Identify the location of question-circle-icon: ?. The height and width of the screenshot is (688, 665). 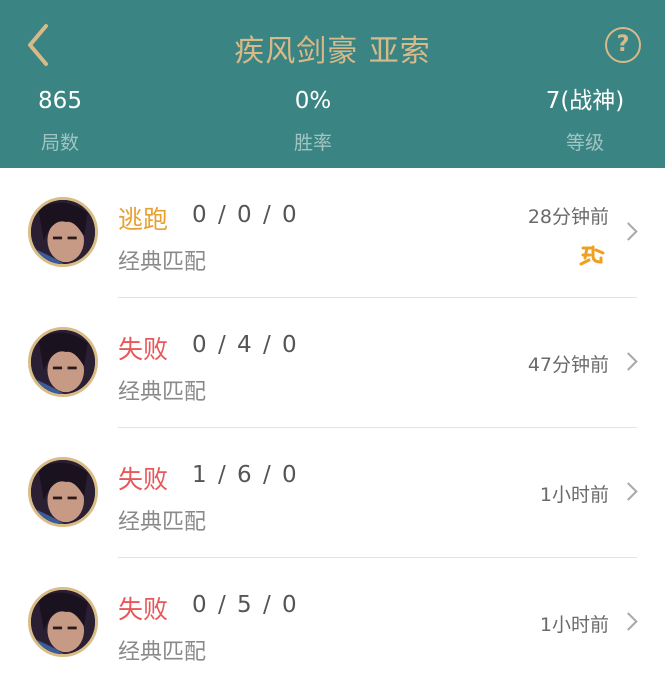
(623, 45).